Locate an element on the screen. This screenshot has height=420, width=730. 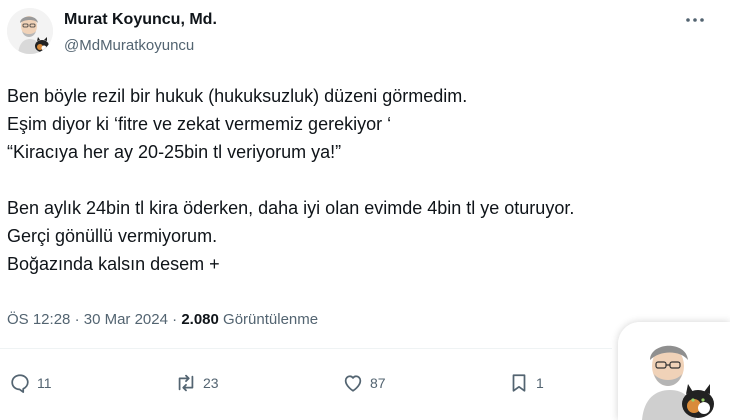
retweet-icon is located at coordinates (186, 383).